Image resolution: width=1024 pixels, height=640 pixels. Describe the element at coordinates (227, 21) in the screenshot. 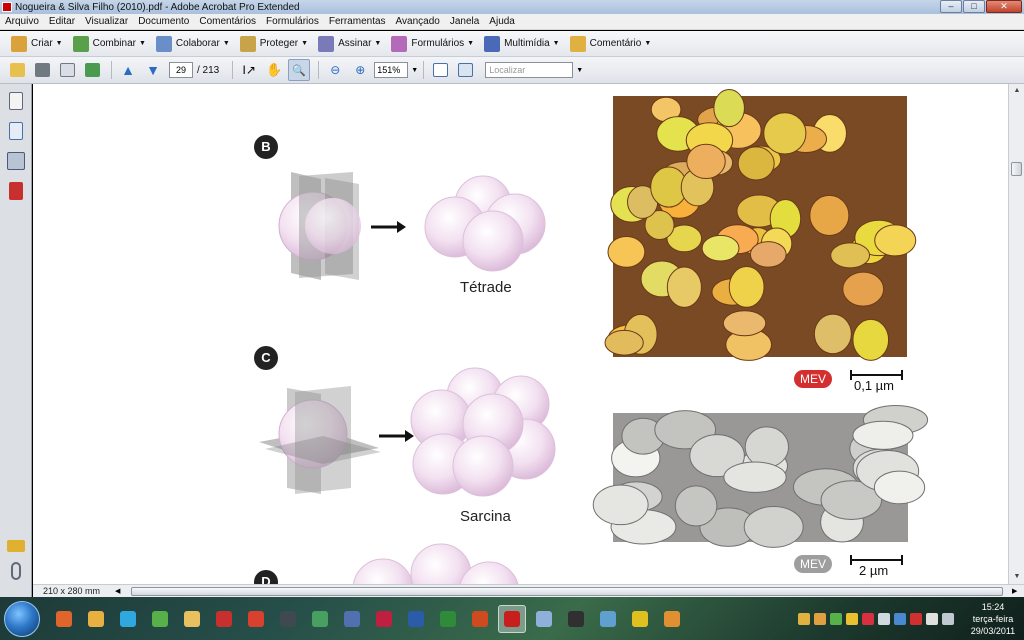

I see `menu-comentarios: Comentários` at that location.